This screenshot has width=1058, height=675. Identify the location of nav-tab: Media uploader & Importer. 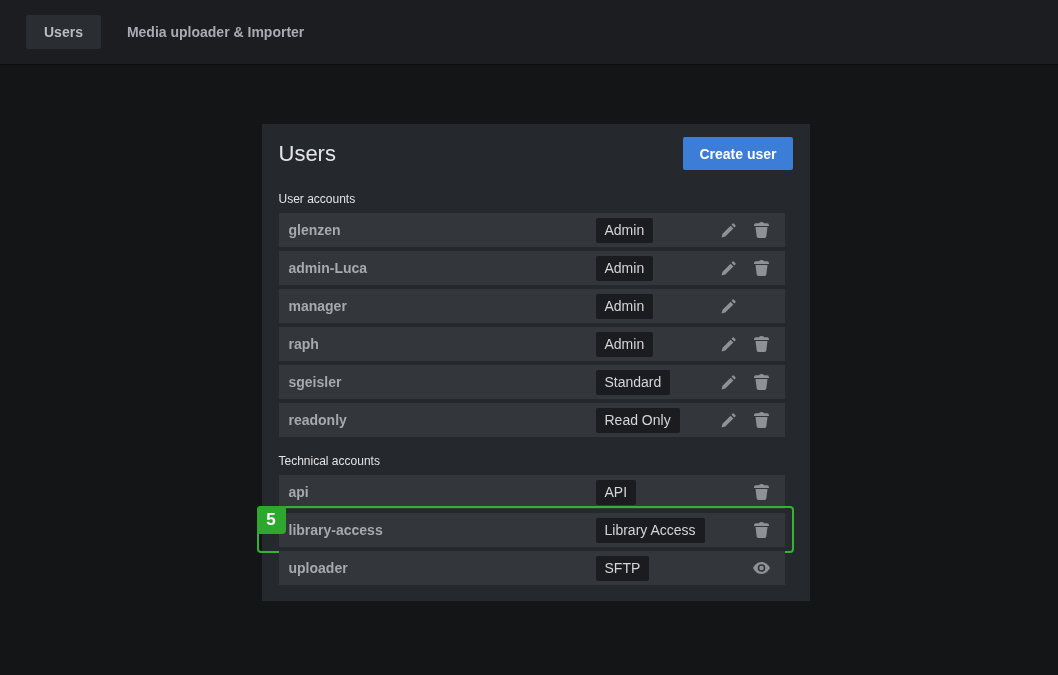
(215, 32).